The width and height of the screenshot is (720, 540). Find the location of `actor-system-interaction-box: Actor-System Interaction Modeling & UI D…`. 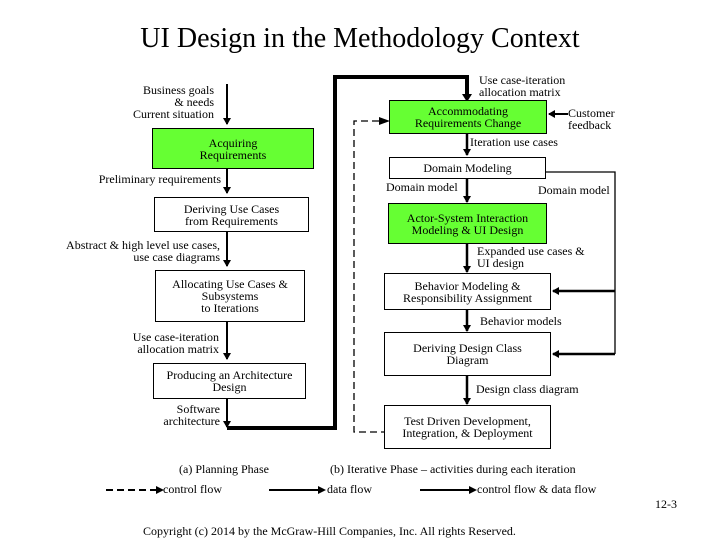

actor-system-interaction-box: Actor-System Interaction Modeling & UI D… is located at coordinates (467, 223).